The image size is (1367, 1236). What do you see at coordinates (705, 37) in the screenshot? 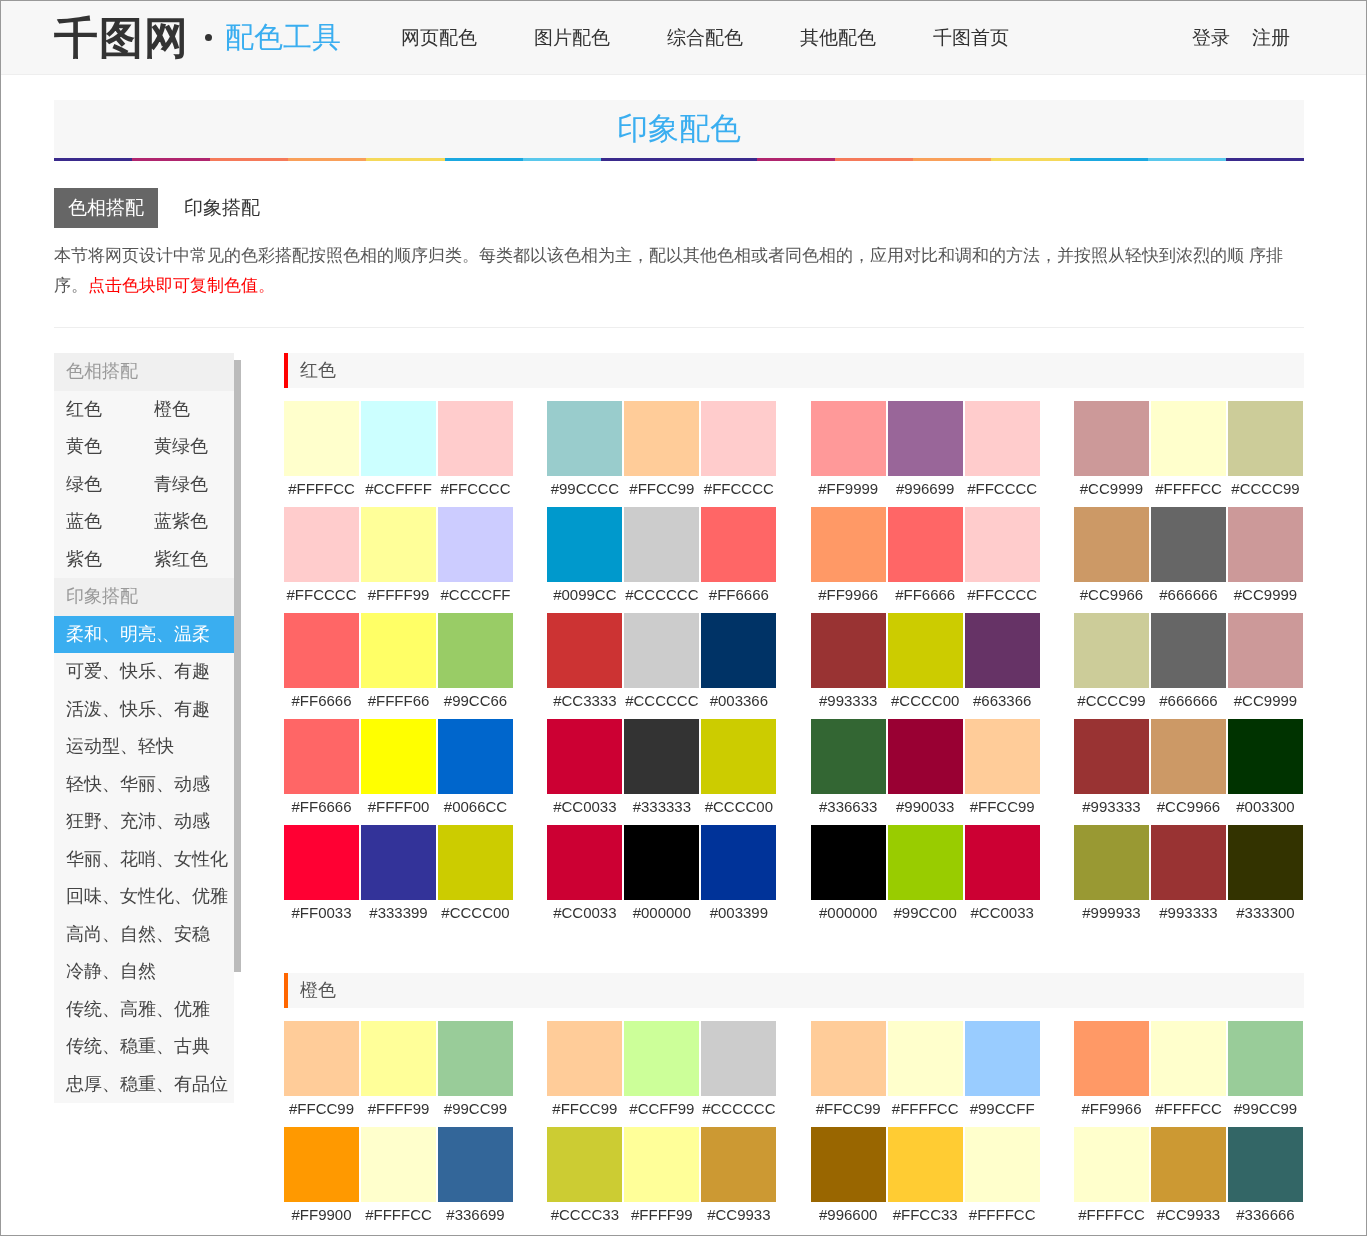
I see `nav-link: 综合配色` at bounding box center [705, 37].